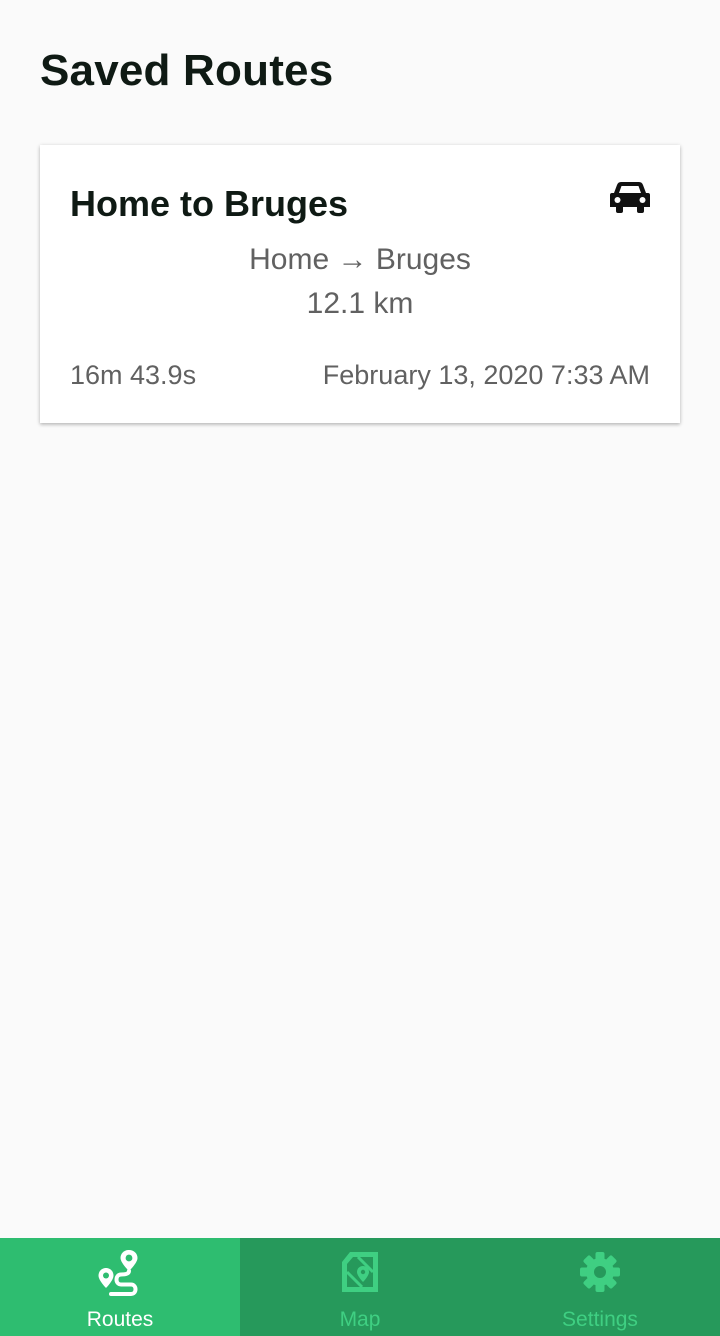 The image size is (720, 1336). Describe the element at coordinates (600, 1319) in the screenshot. I see `nav-label-settings: Settings` at that location.